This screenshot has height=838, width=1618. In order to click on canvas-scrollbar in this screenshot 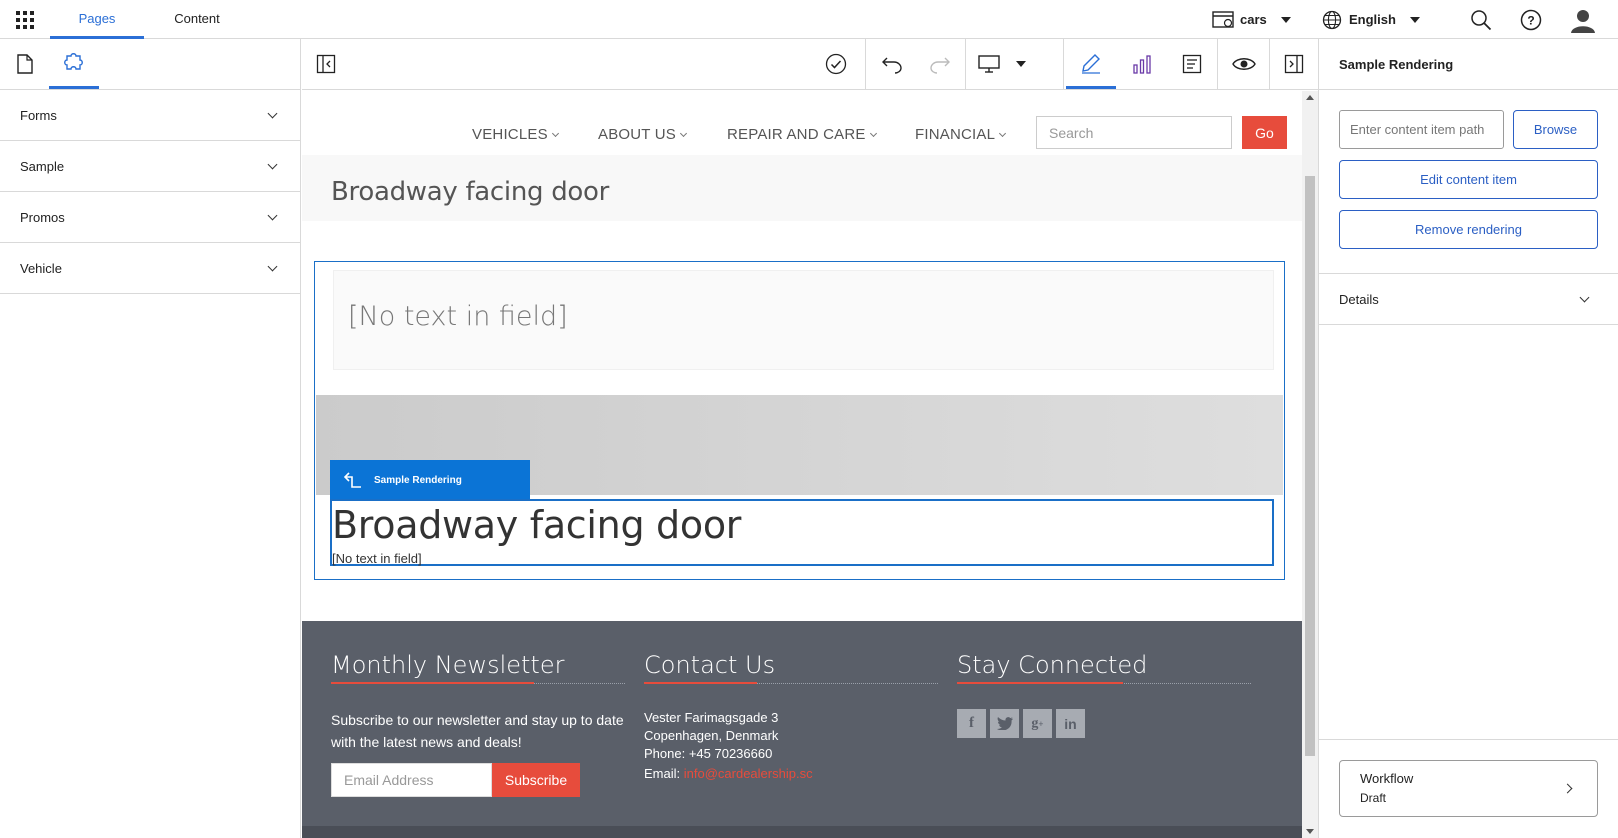, I will do `click(1310, 464)`.